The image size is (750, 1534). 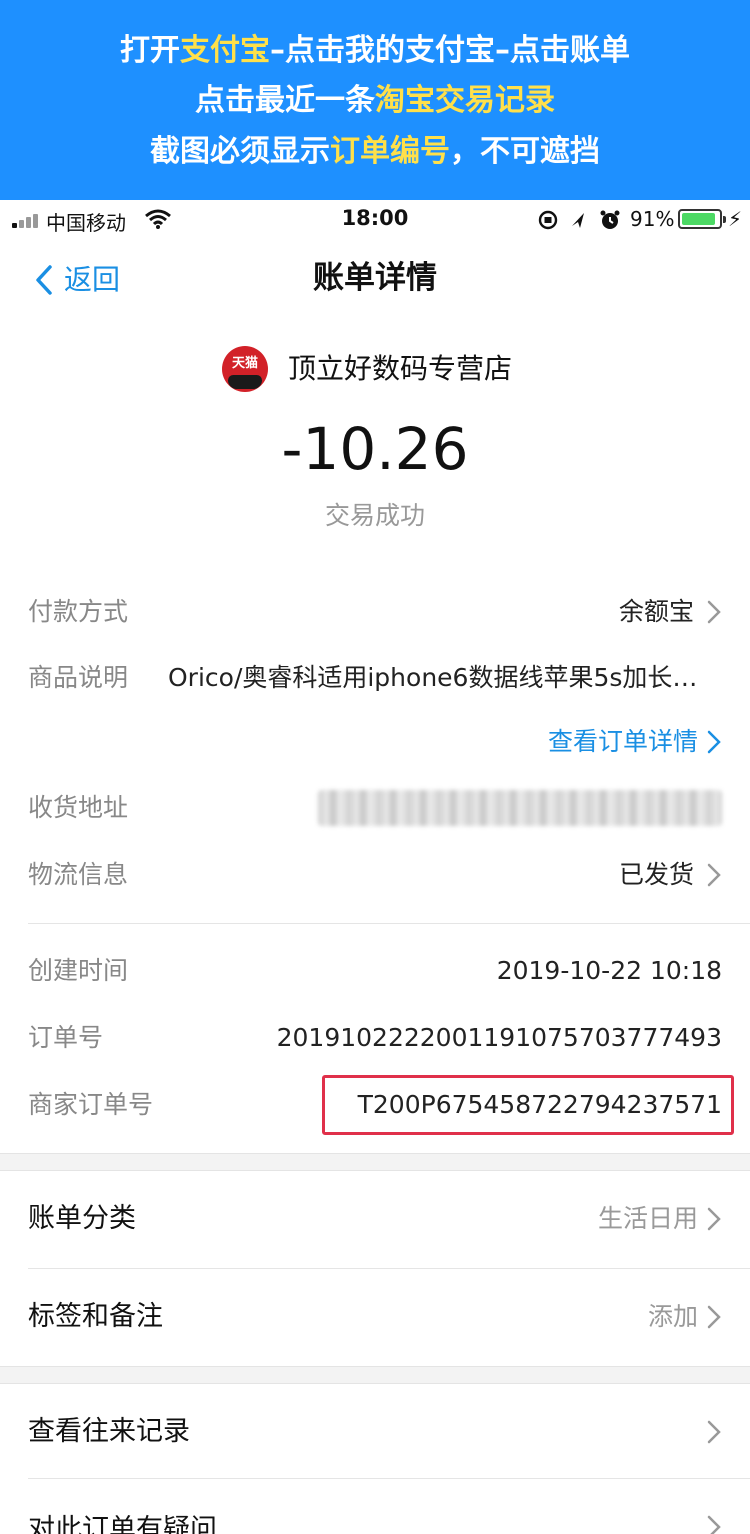 What do you see at coordinates (375, 971) in the screenshot?
I see `created-time-row: 创建时间 2019-10-22 10:18` at bounding box center [375, 971].